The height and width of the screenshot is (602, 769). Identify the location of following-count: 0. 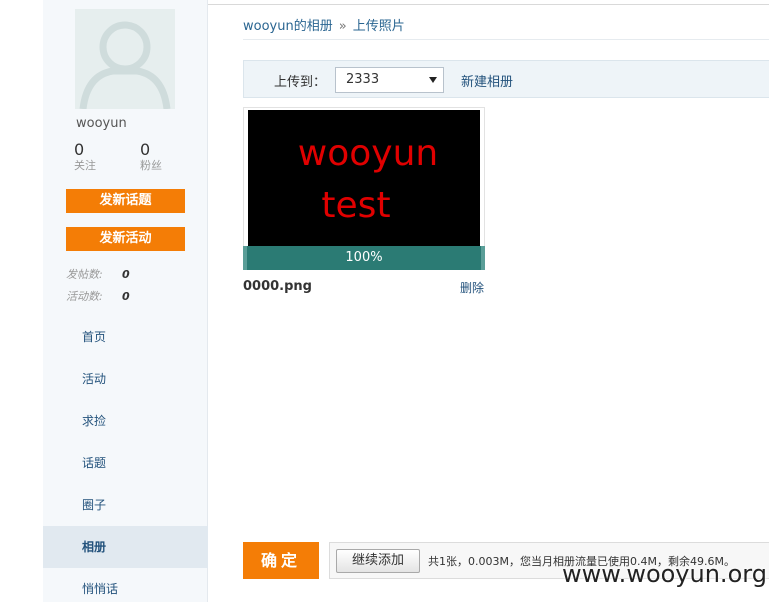
(79, 149).